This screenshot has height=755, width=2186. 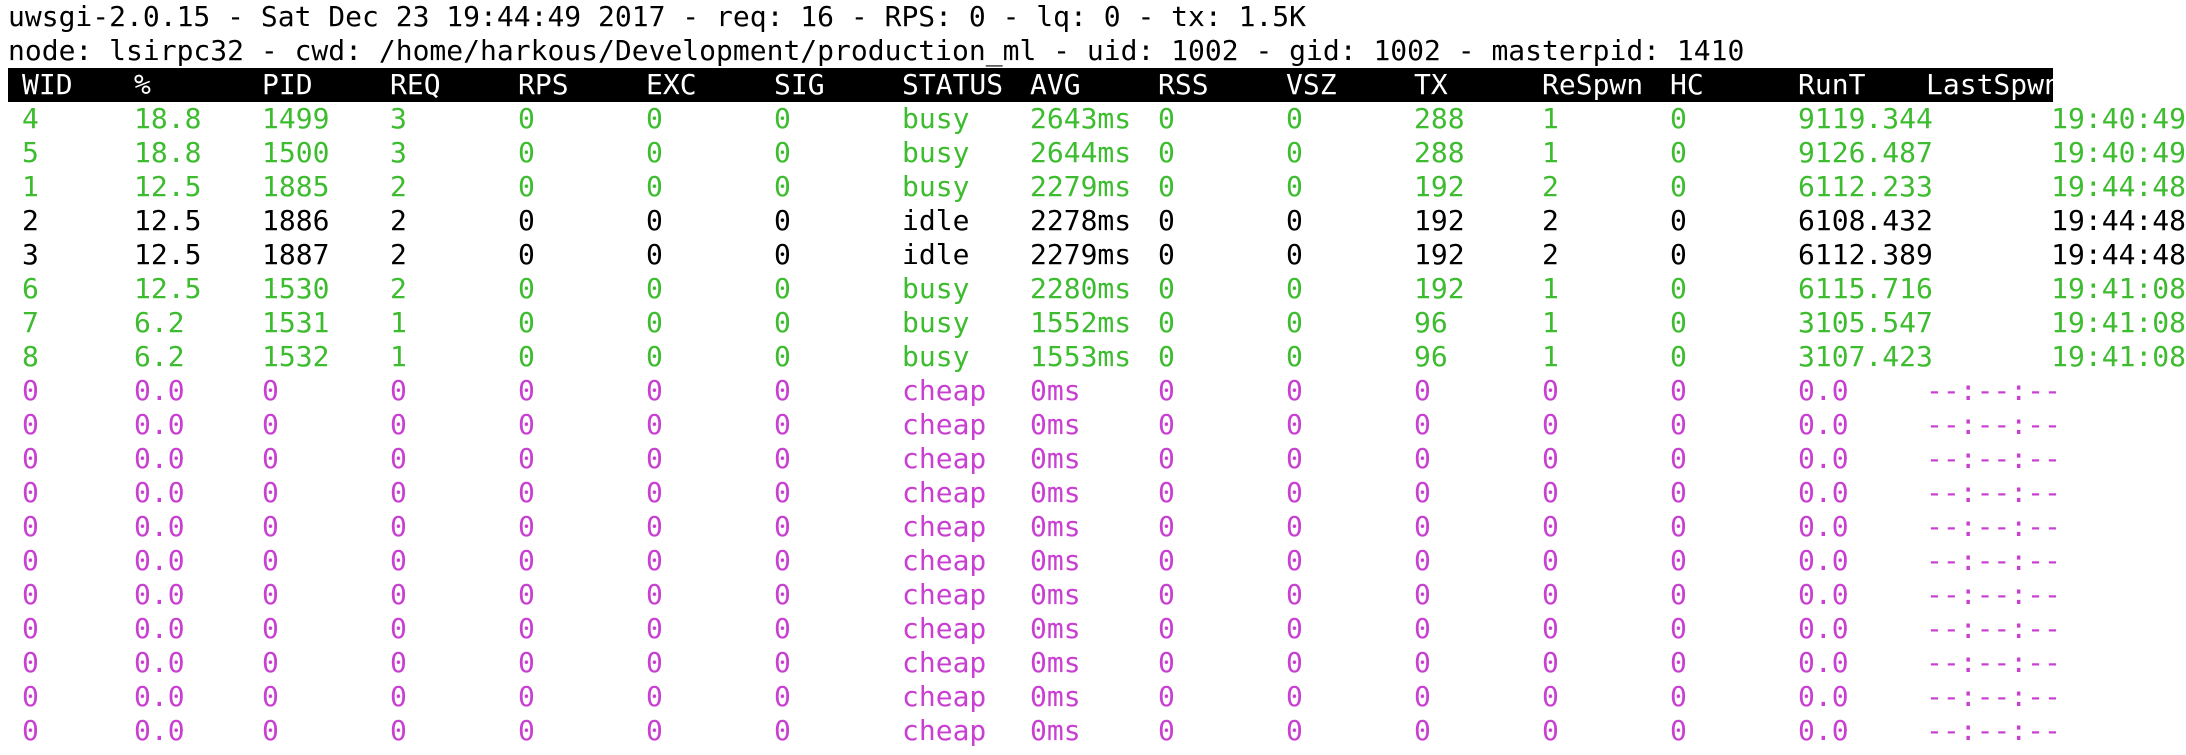 What do you see at coordinates (936, 186) in the screenshot?
I see `worker-cell-status: busy` at bounding box center [936, 186].